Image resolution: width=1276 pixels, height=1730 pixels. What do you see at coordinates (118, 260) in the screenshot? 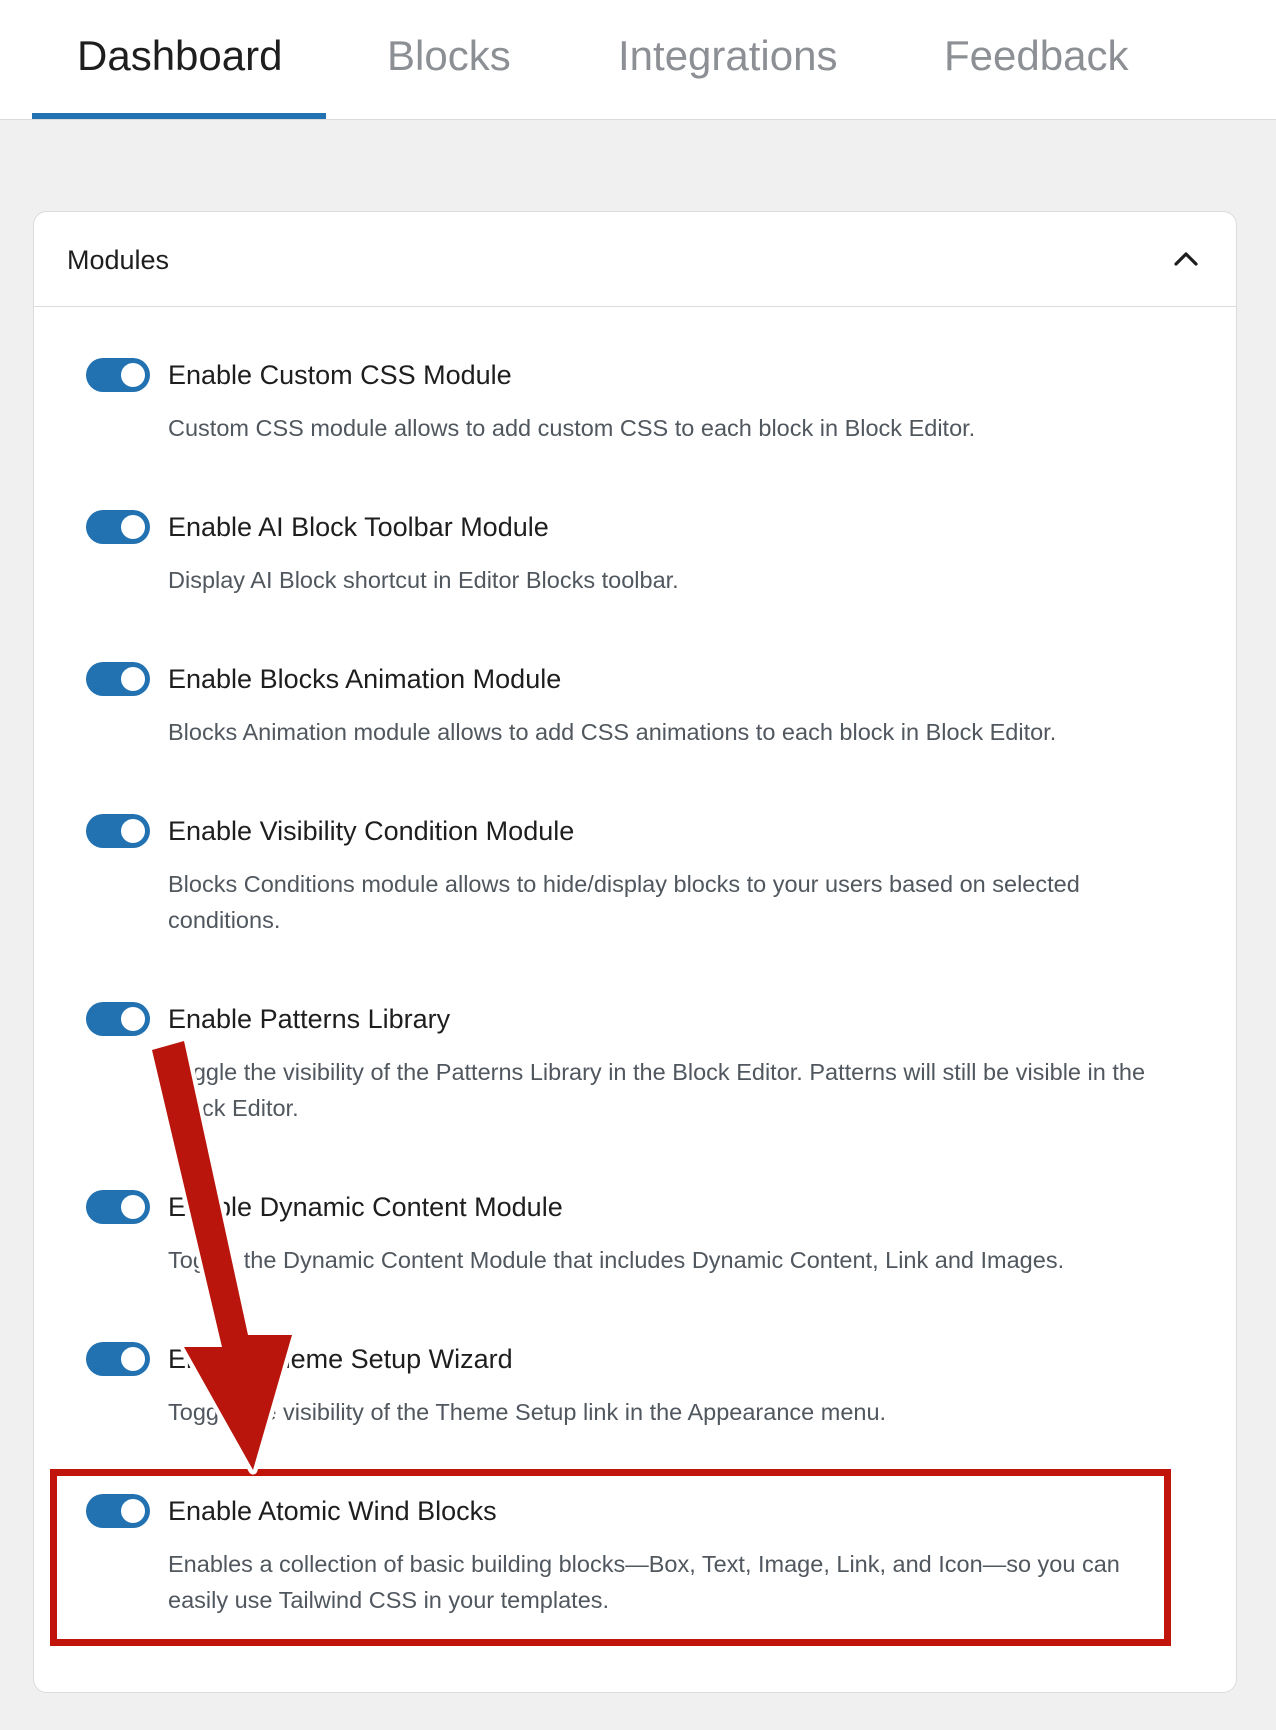
I see `modules-panel-title: Modules` at bounding box center [118, 260].